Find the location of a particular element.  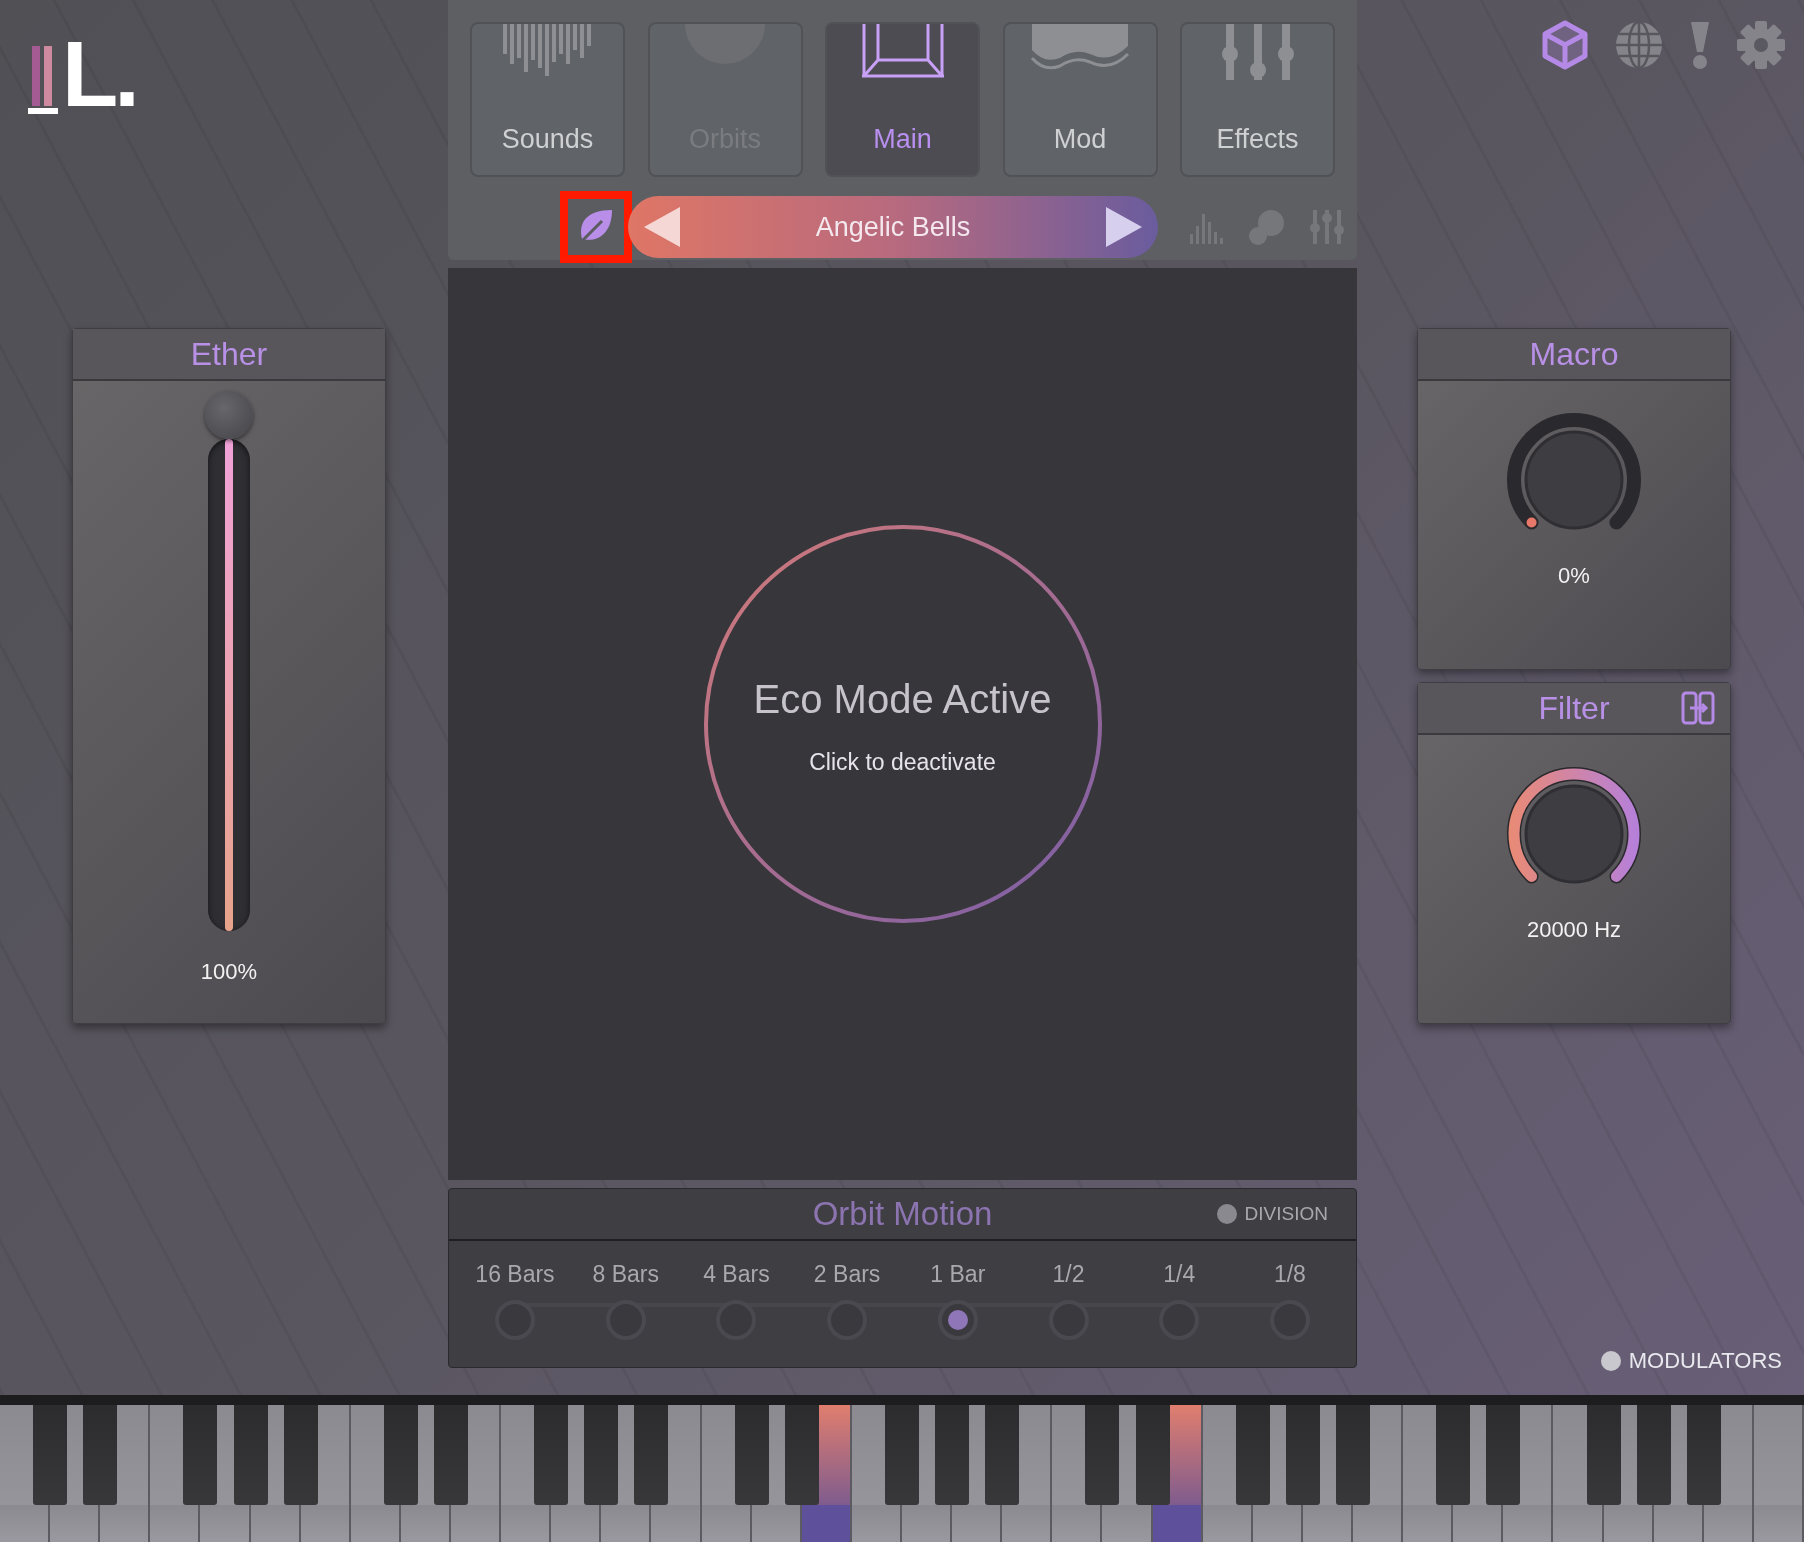

eco-mode-hint: Click to deactivate is located at coordinates (902, 762).